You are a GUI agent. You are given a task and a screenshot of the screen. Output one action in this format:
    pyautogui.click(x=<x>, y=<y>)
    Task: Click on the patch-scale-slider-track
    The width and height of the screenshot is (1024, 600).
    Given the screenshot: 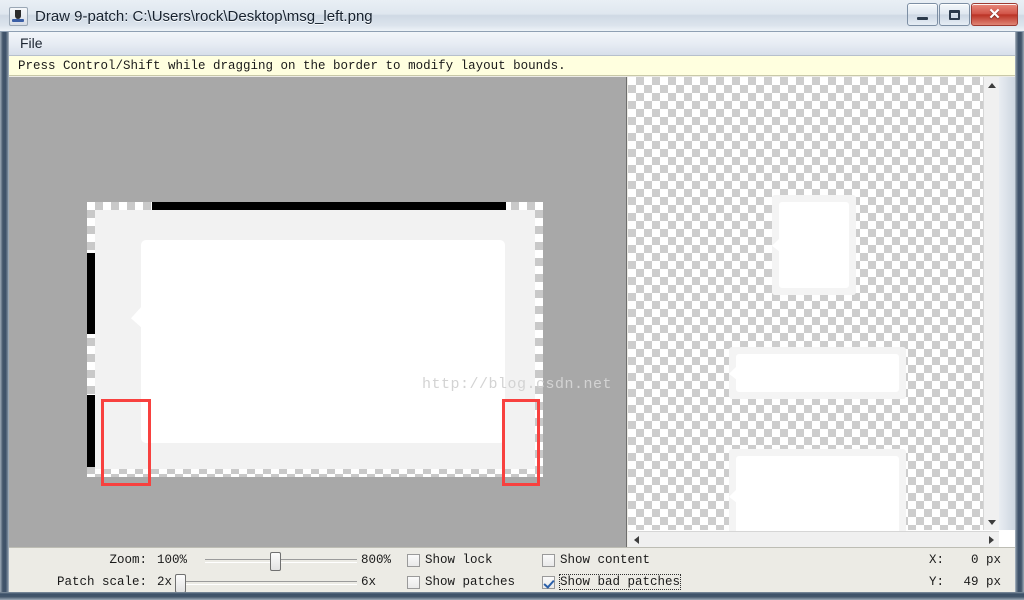 What is the action you would take?
    pyautogui.click(x=266, y=583)
    